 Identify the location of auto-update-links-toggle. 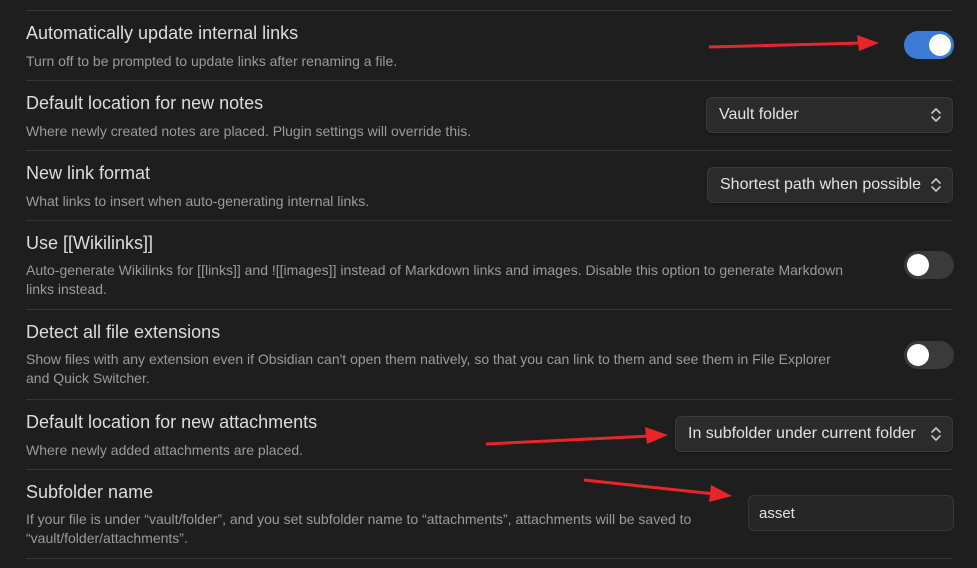
(929, 45).